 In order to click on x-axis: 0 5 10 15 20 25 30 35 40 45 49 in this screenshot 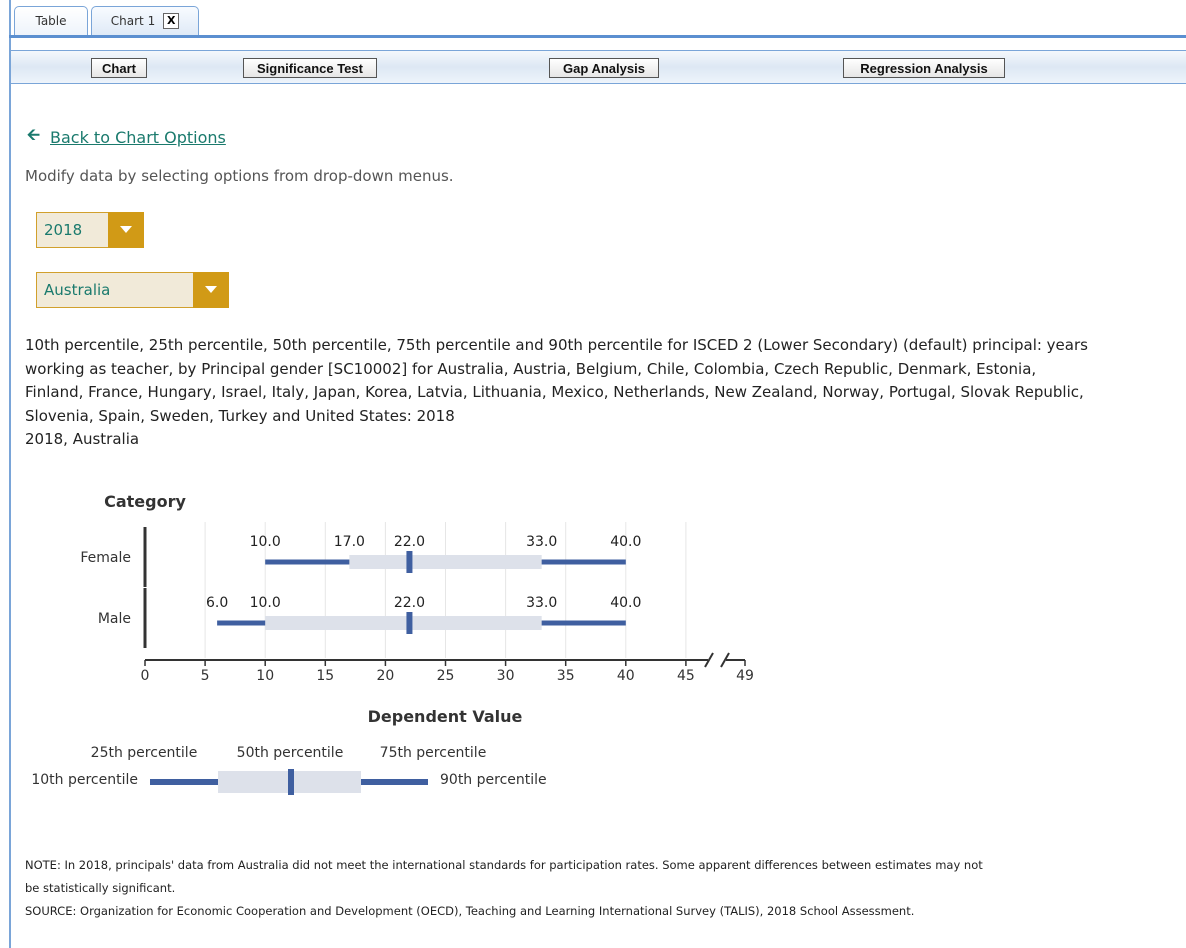, I will do `click(447, 668)`.